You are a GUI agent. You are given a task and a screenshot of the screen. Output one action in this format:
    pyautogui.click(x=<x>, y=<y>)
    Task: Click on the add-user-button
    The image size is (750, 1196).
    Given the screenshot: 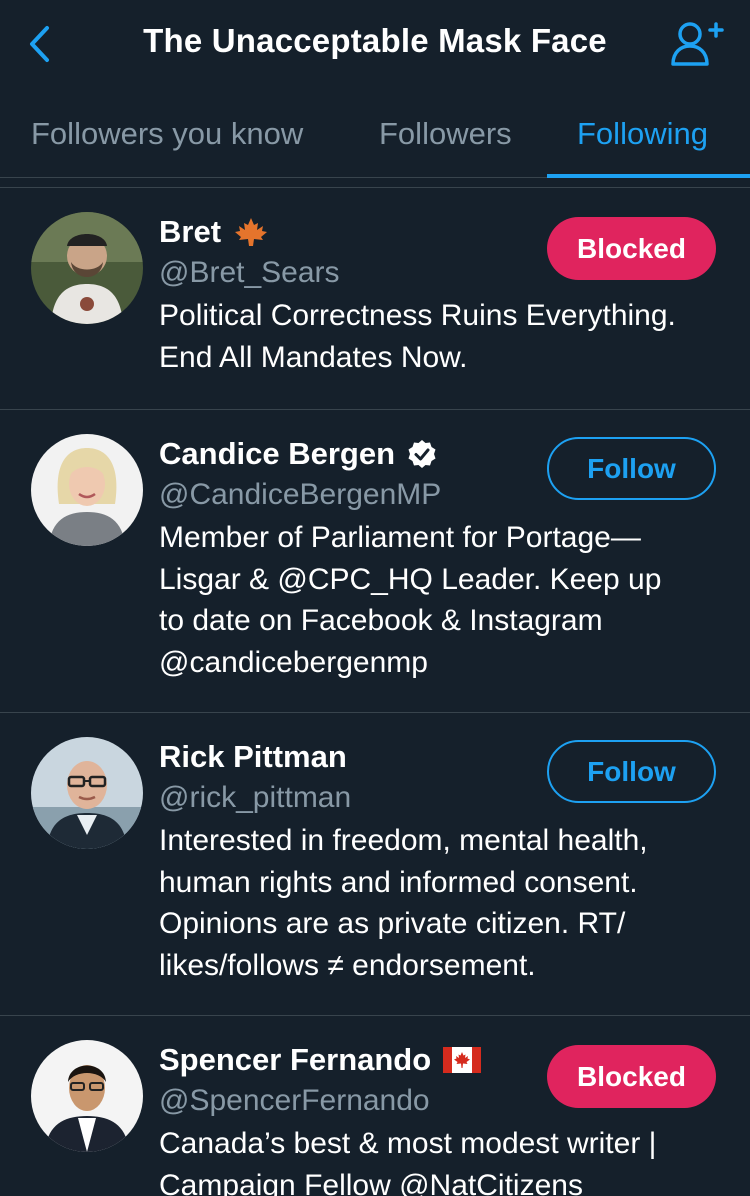 What is the action you would take?
    pyautogui.click(x=697, y=44)
    